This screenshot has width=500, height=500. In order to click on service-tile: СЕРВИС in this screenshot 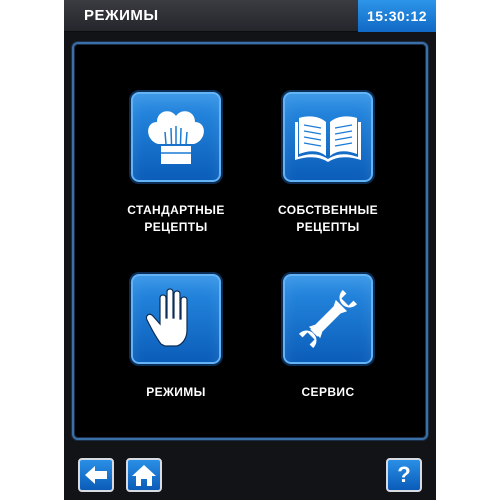, I will do `click(328, 336)`.